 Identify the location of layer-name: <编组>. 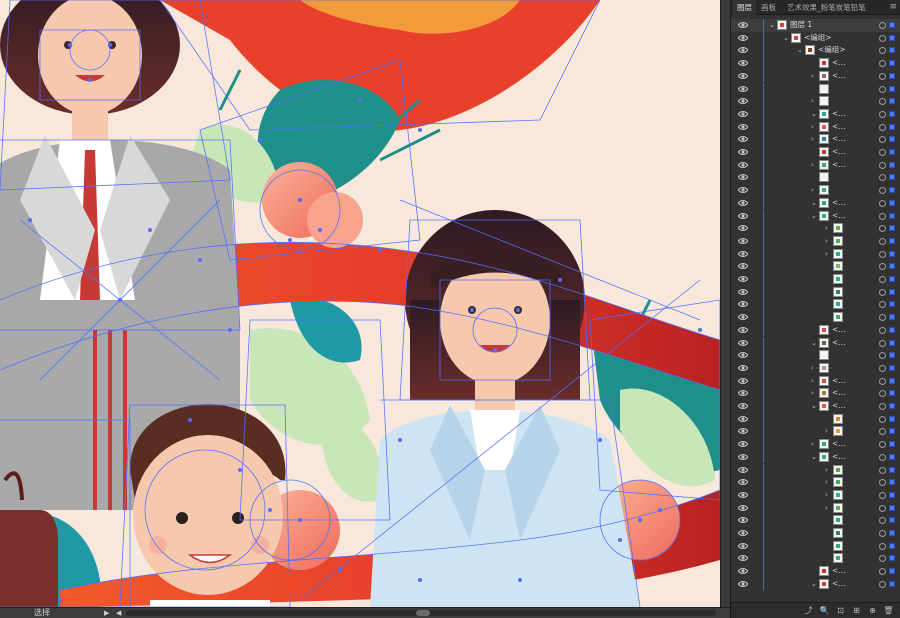
(832, 50).